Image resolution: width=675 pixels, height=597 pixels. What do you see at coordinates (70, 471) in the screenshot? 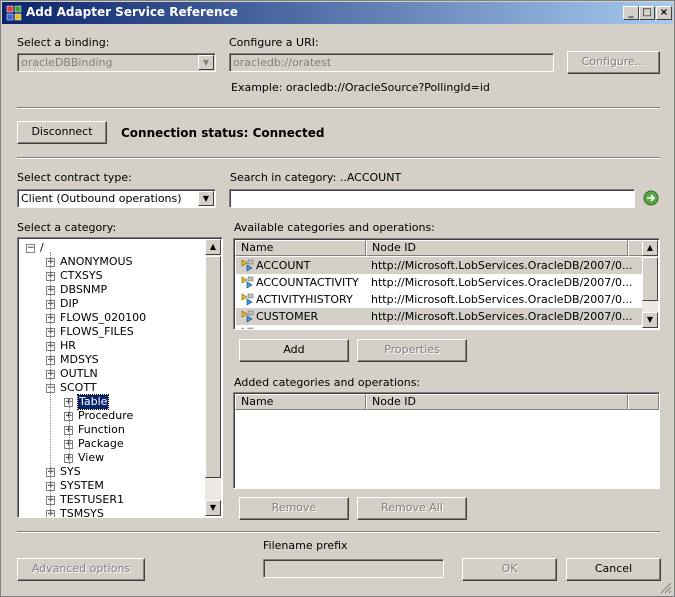
I see `tree-item-label: SYS` at bounding box center [70, 471].